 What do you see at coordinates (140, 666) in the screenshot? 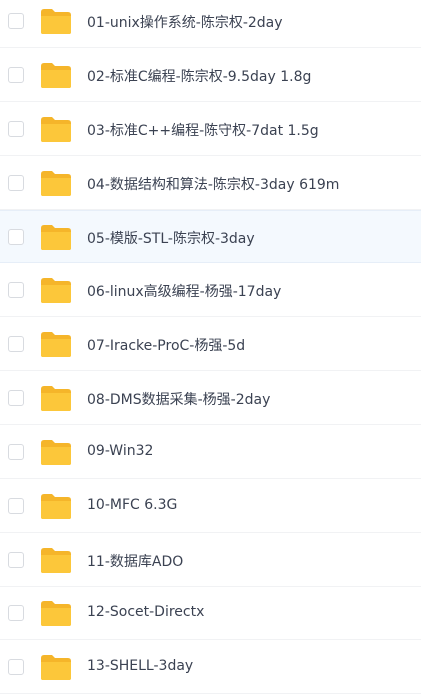
I see `file-name: 13-SHELL-3day` at bounding box center [140, 666].